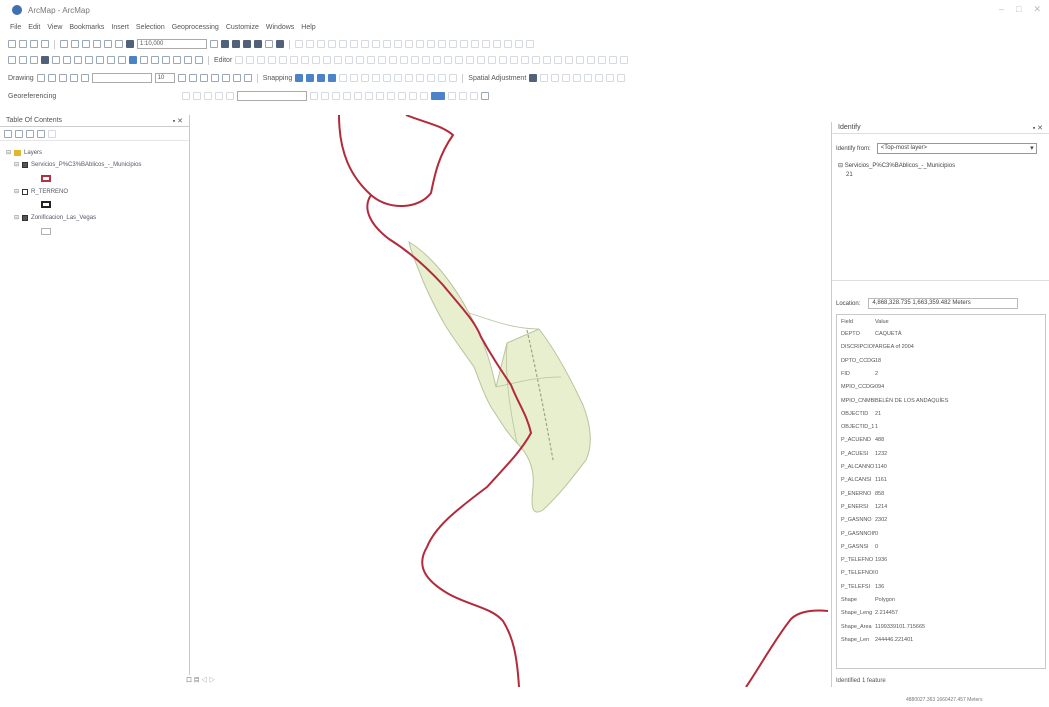 Image resolution: width=1049 pixels, height=707 pixels. What do you see at coordinates (499, 377) in the screenshot?
I see `zonificacion-polygon` at bounding box center [499, 377].